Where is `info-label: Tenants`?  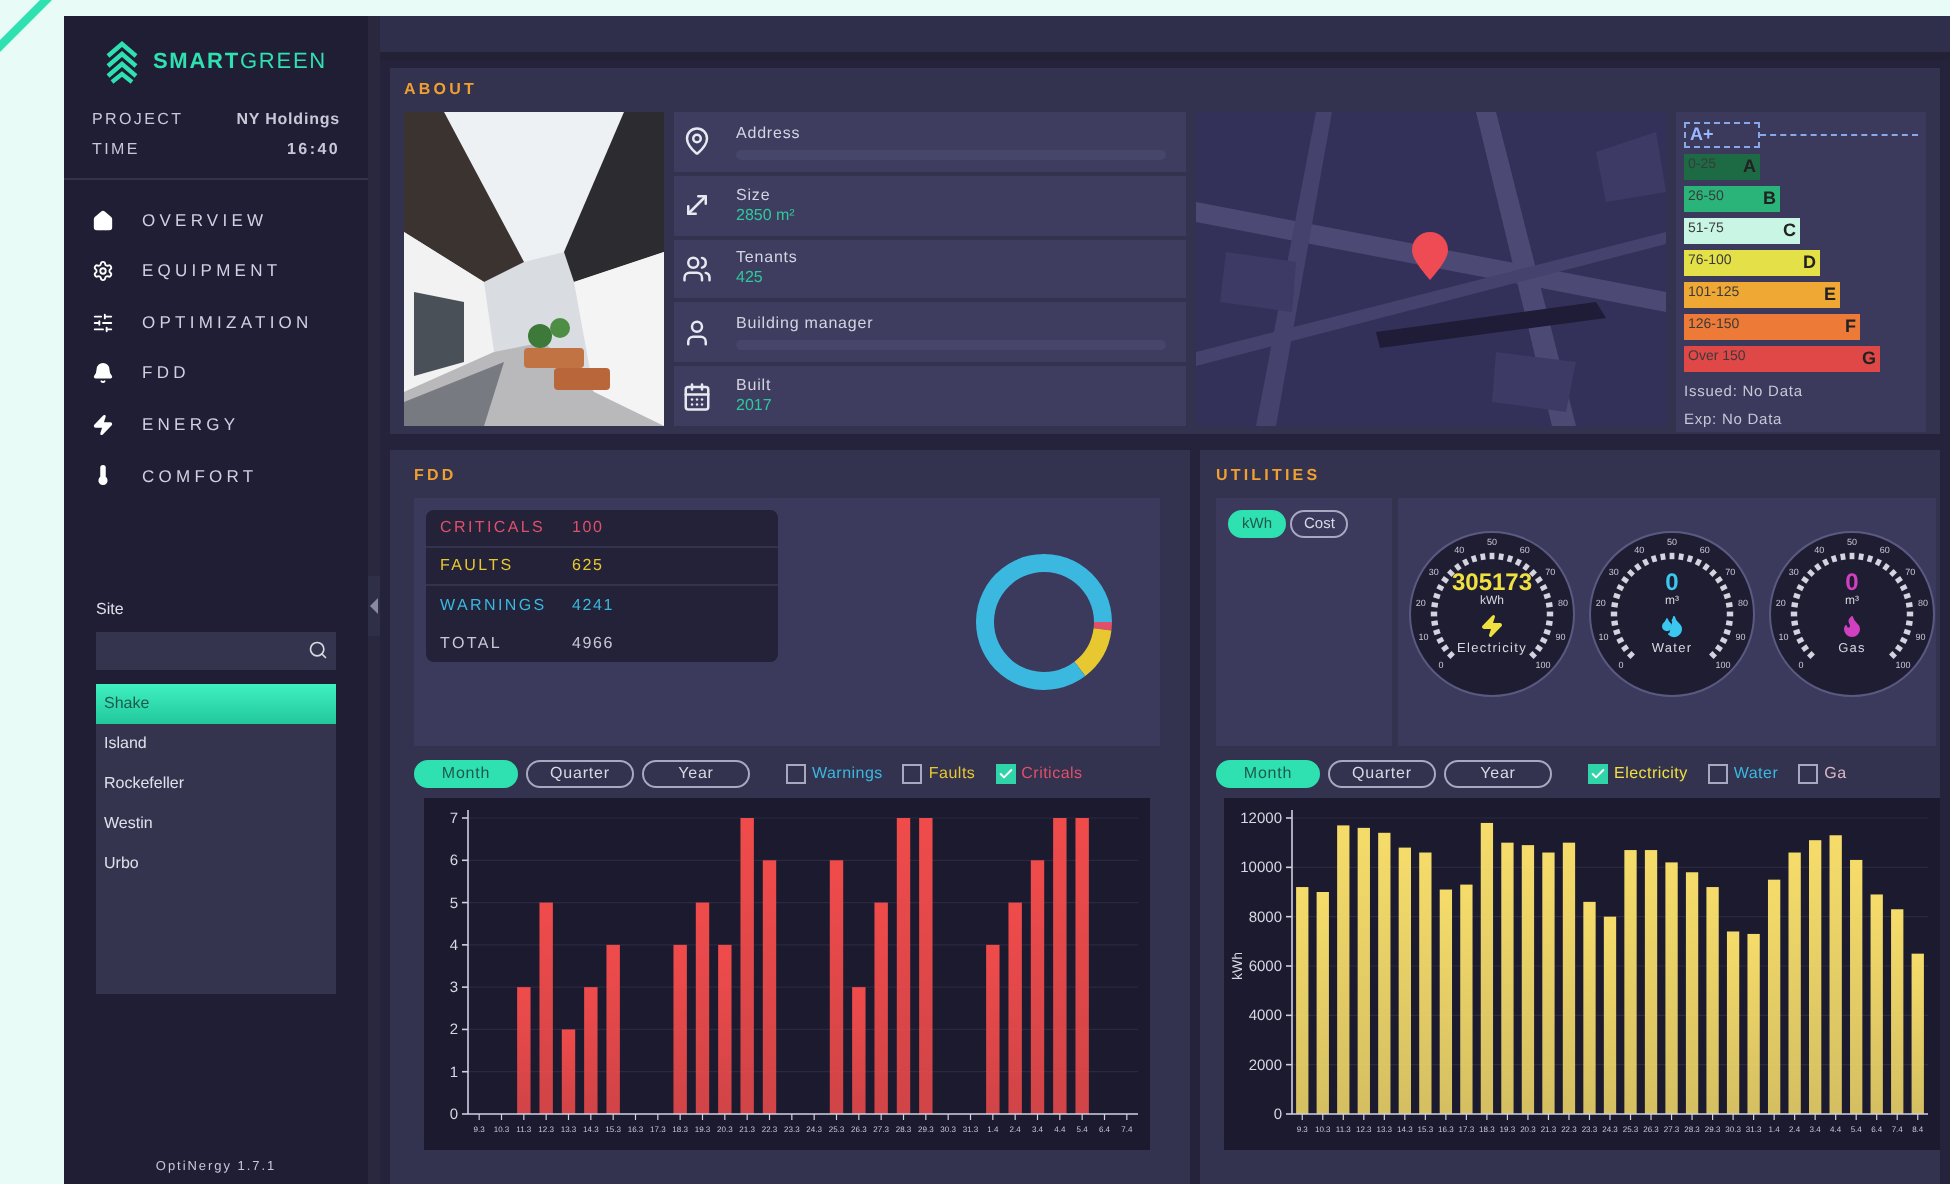
info-label: Tenants is located at coordinates (768, 258).